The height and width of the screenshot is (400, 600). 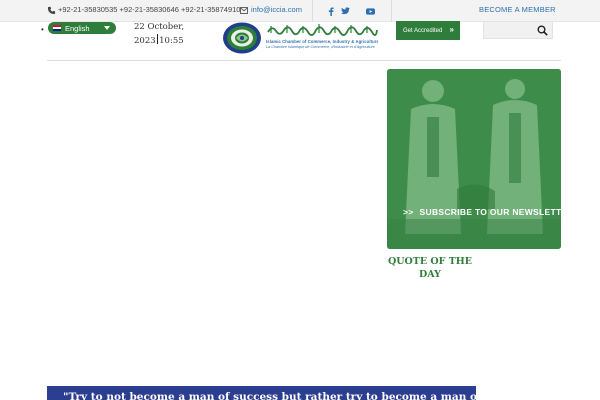 What do you see at coordinates (430, 261) in the screenshot?
I see `quote-of-day-title: QUOTE OF THE` at bounding box center [430, 261].